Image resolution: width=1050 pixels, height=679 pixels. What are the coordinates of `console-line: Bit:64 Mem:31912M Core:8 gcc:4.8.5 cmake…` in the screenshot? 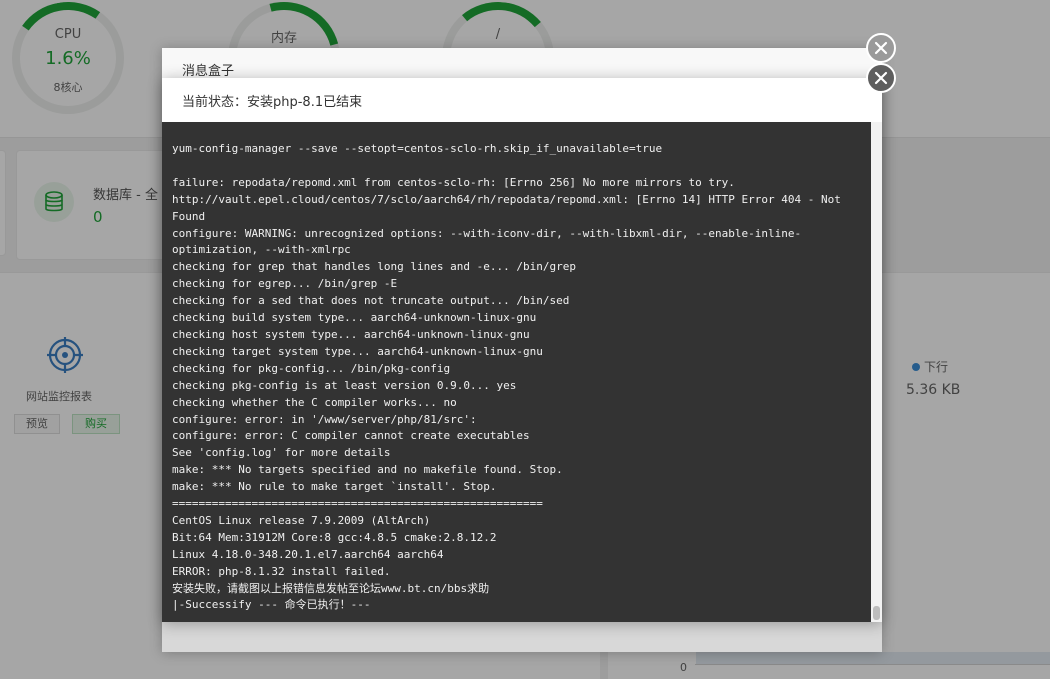 It's located at (334, 537).